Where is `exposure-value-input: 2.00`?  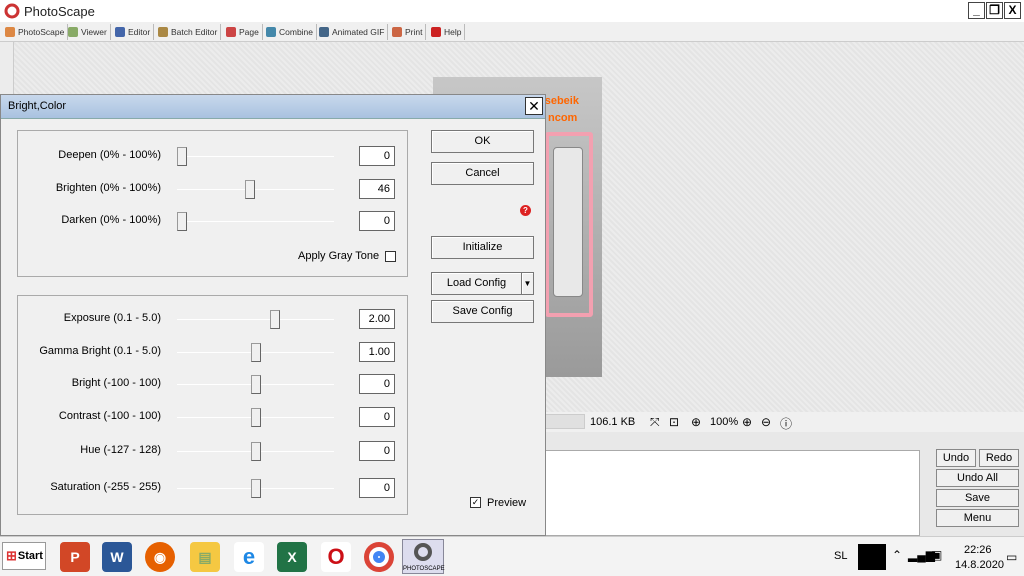 exposure-value-input: 2.00 is located at coordinates (377, 319).